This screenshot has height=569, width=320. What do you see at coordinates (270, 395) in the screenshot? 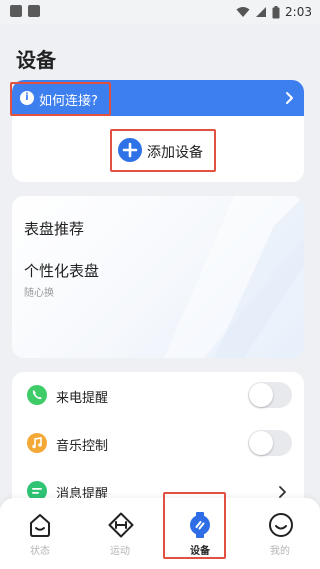
I see `call-reminder-toggle` at bounding box center [270, 395].